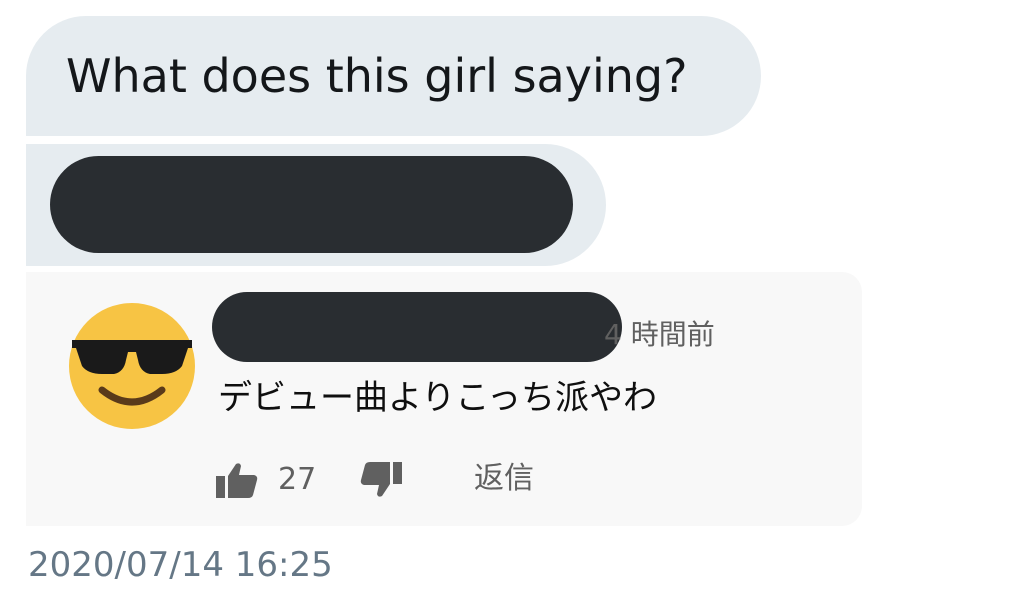 This screenshot has height=596, width=1024. I want to click on message-timestamp: 2020/07/14 16:25, so click(180, 565).